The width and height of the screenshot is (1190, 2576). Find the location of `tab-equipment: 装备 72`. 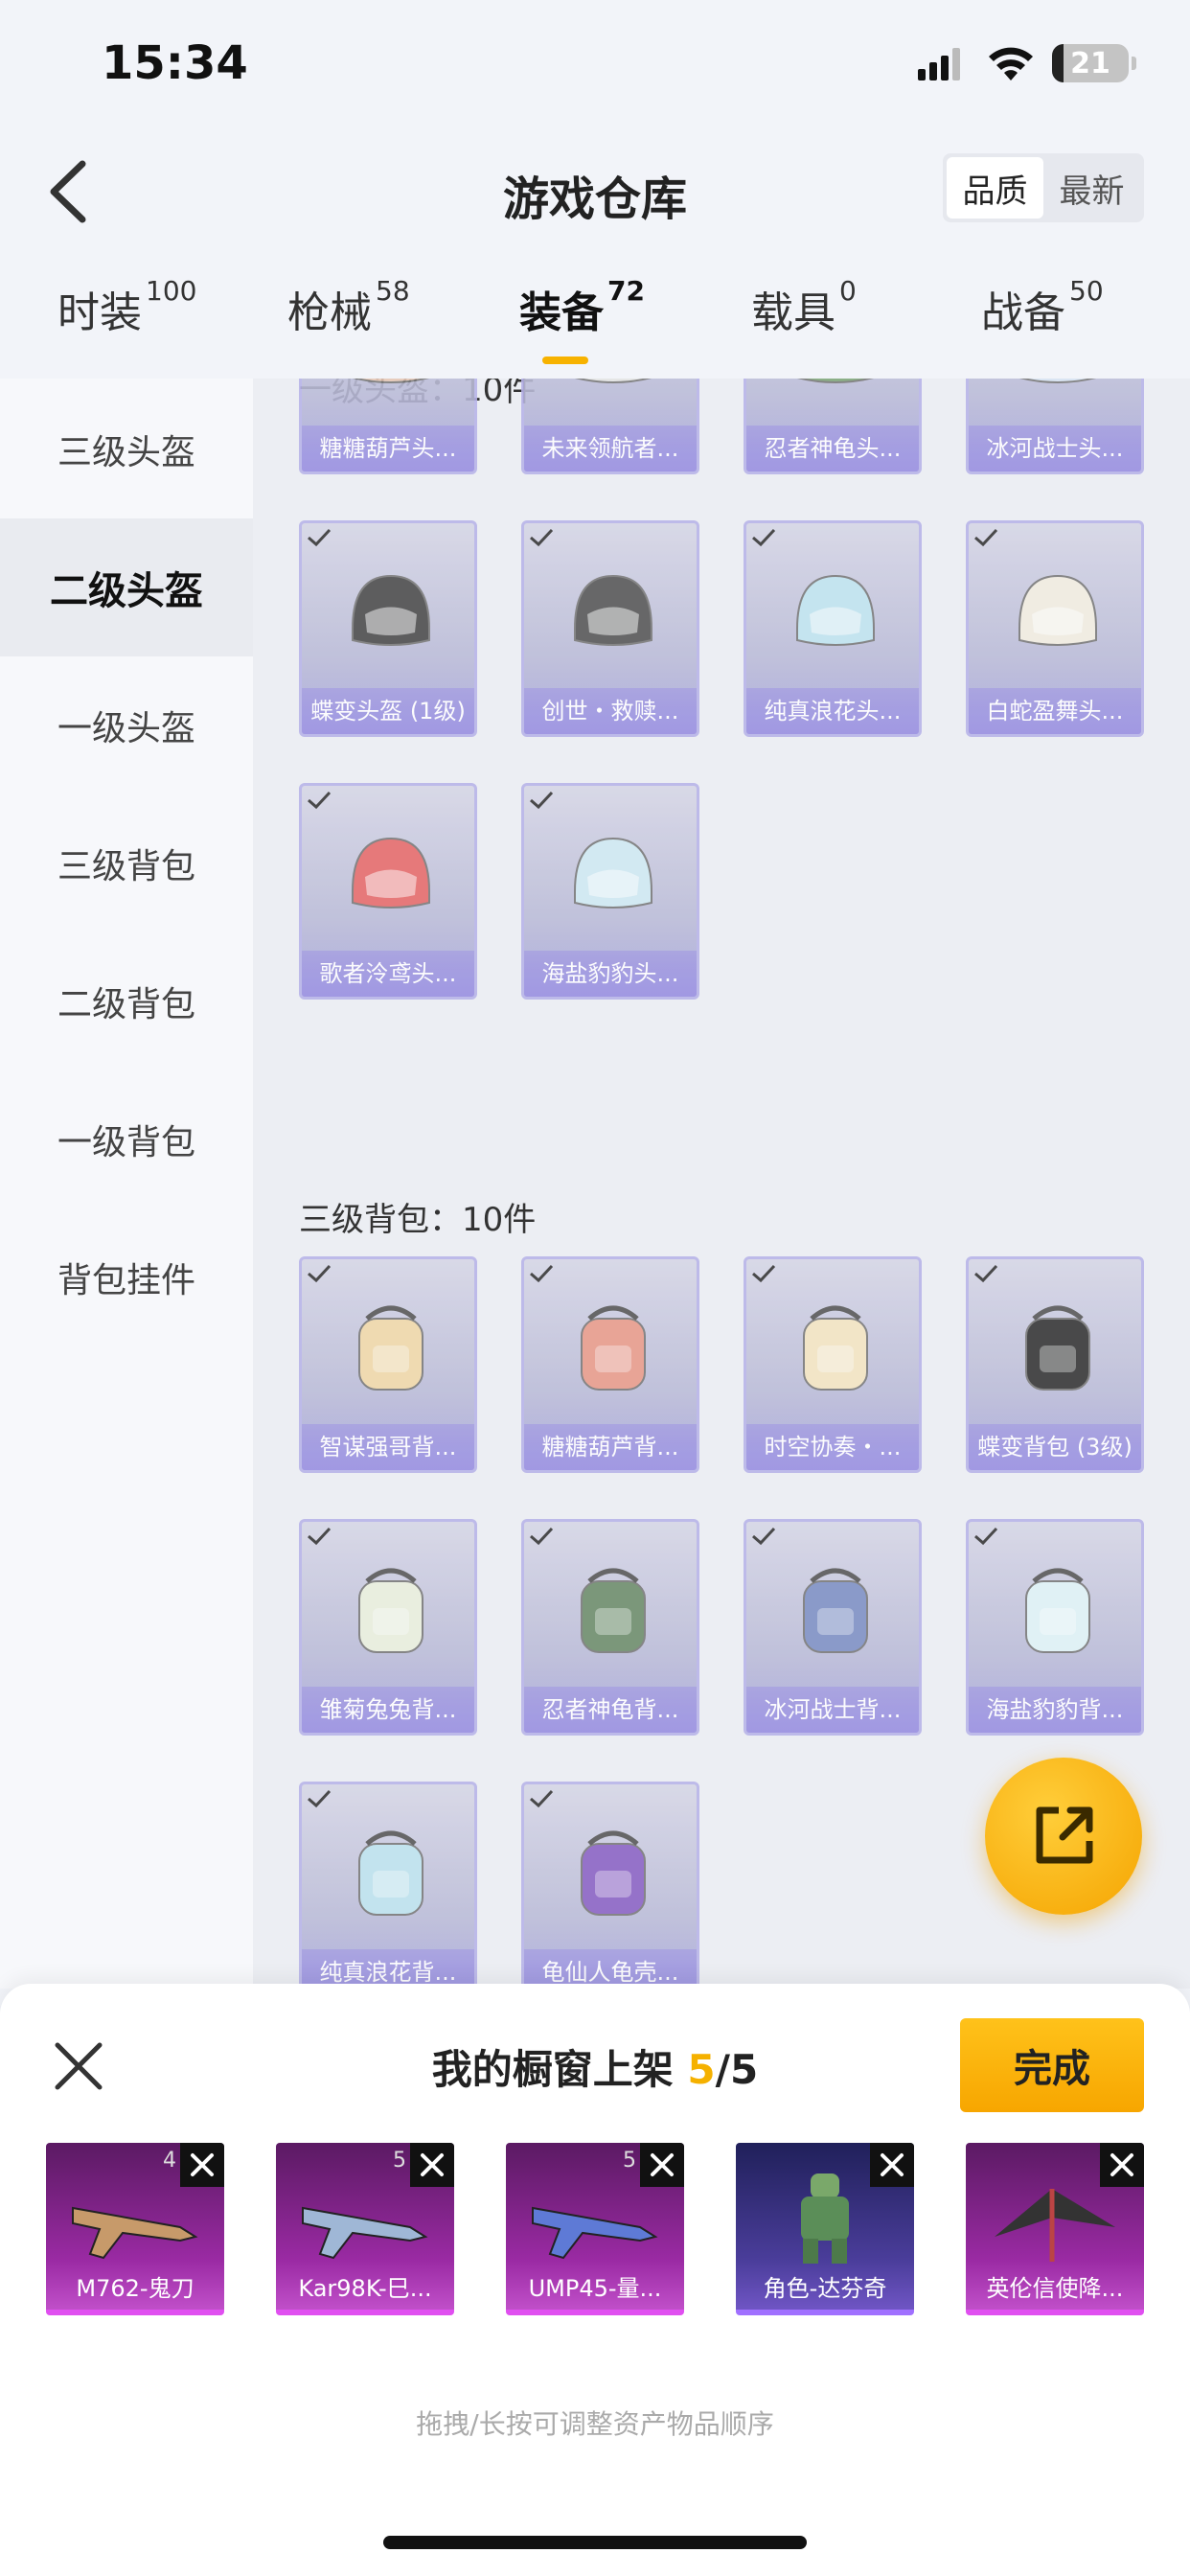

tab-equipment: 装备 72 is located at coordinates (582, 307).